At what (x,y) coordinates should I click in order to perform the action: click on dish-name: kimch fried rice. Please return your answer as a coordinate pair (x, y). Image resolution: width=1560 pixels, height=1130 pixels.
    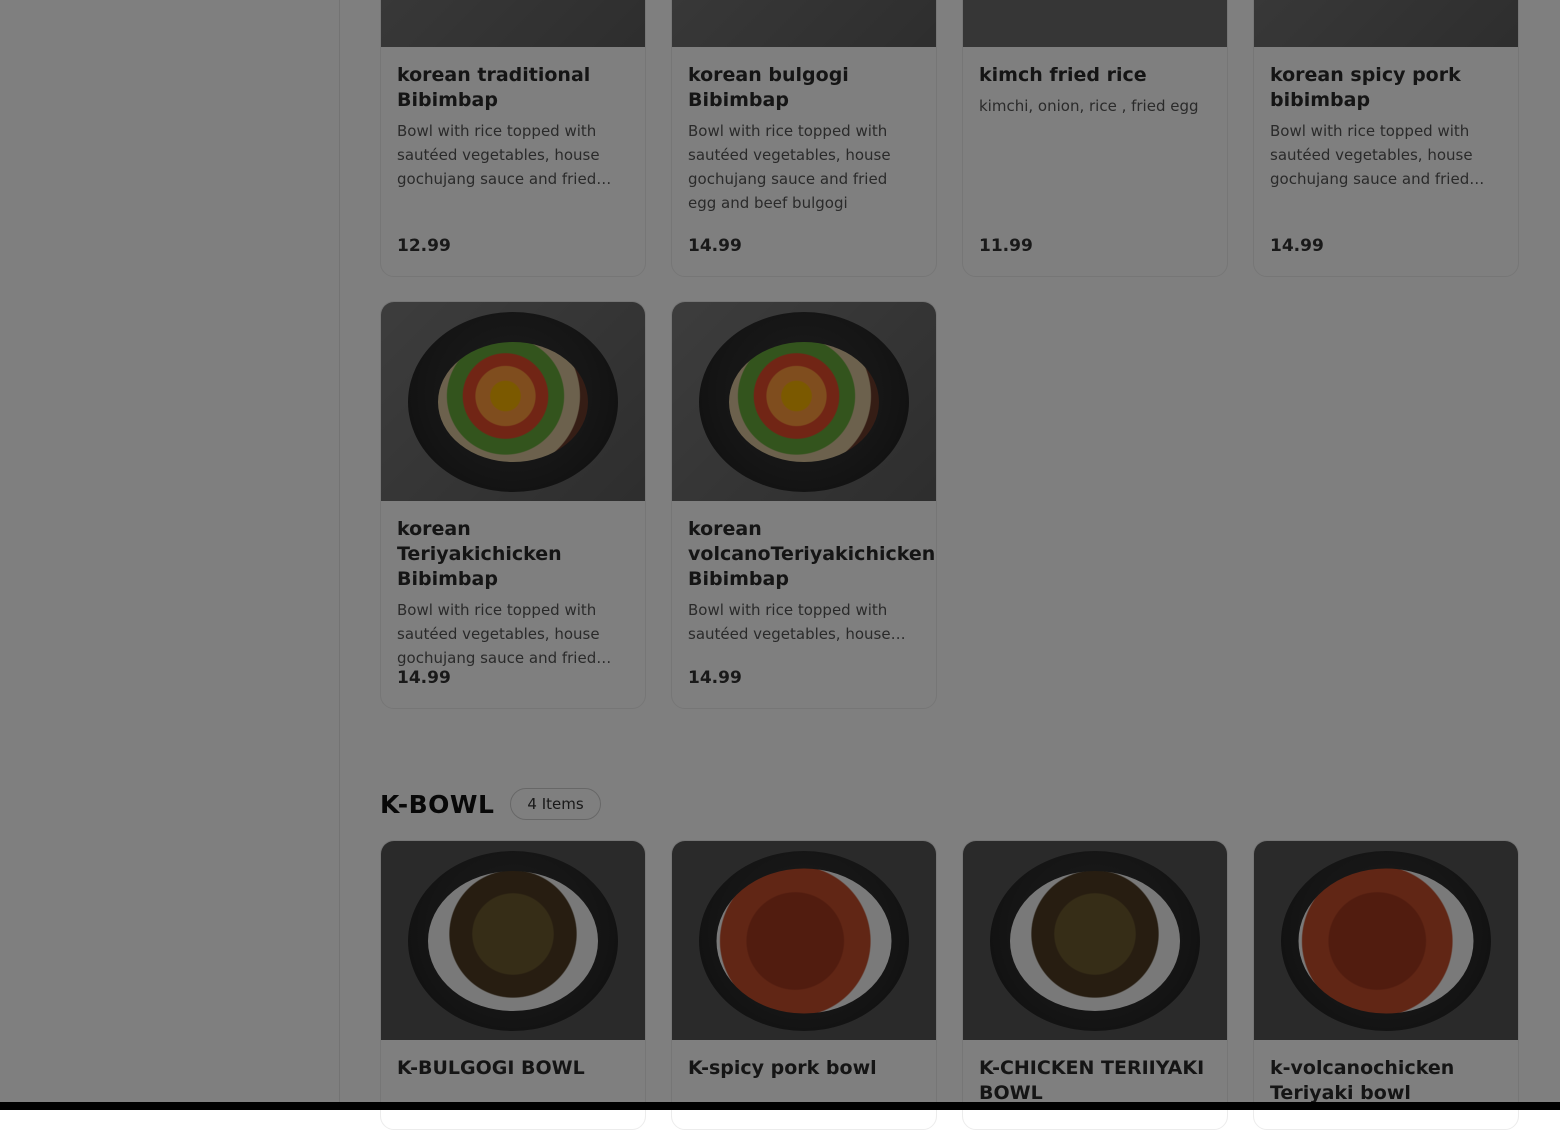
    Looking at the image, I should click on (1063, 75).